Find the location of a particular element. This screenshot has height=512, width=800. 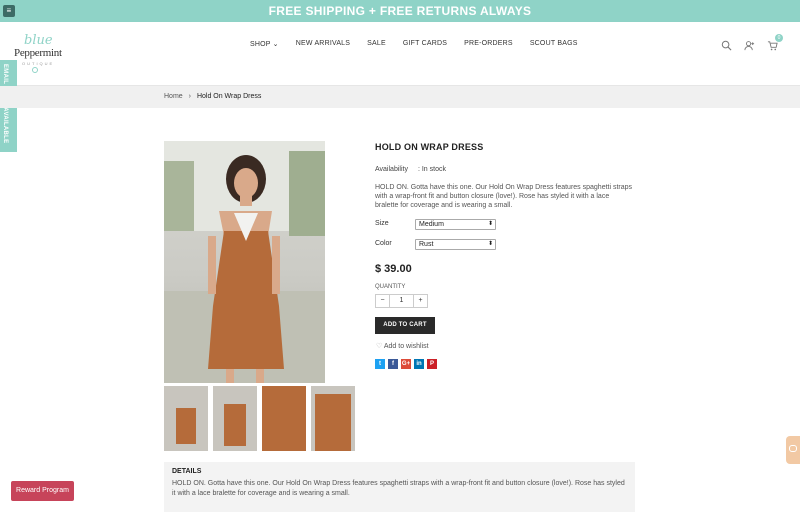

nav-new-arrivals: NEW ARRIVALS is located at coordinates (323, 44).